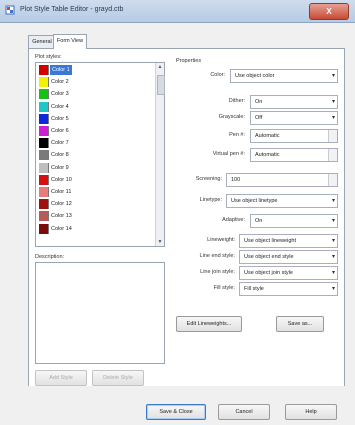  What do you see at coordinates (311, 412) in the screenshot?
I see `help-button: Help` at bounding box center [311, 412].